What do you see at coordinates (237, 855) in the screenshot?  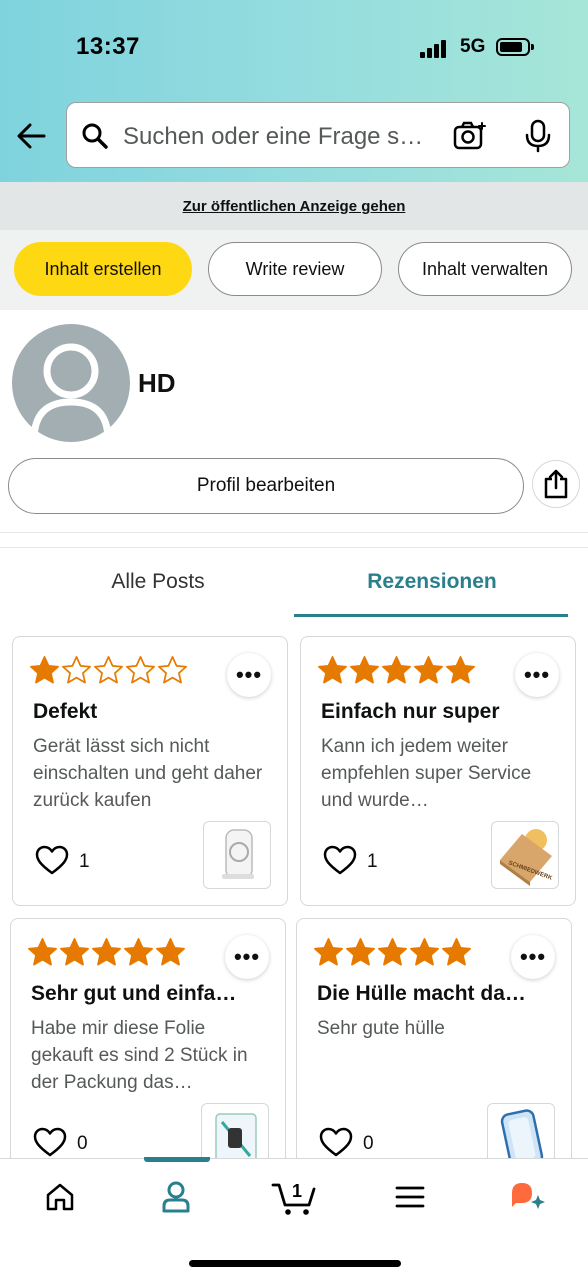 I see `product-thumbnail` at bounding box center [237, 855].